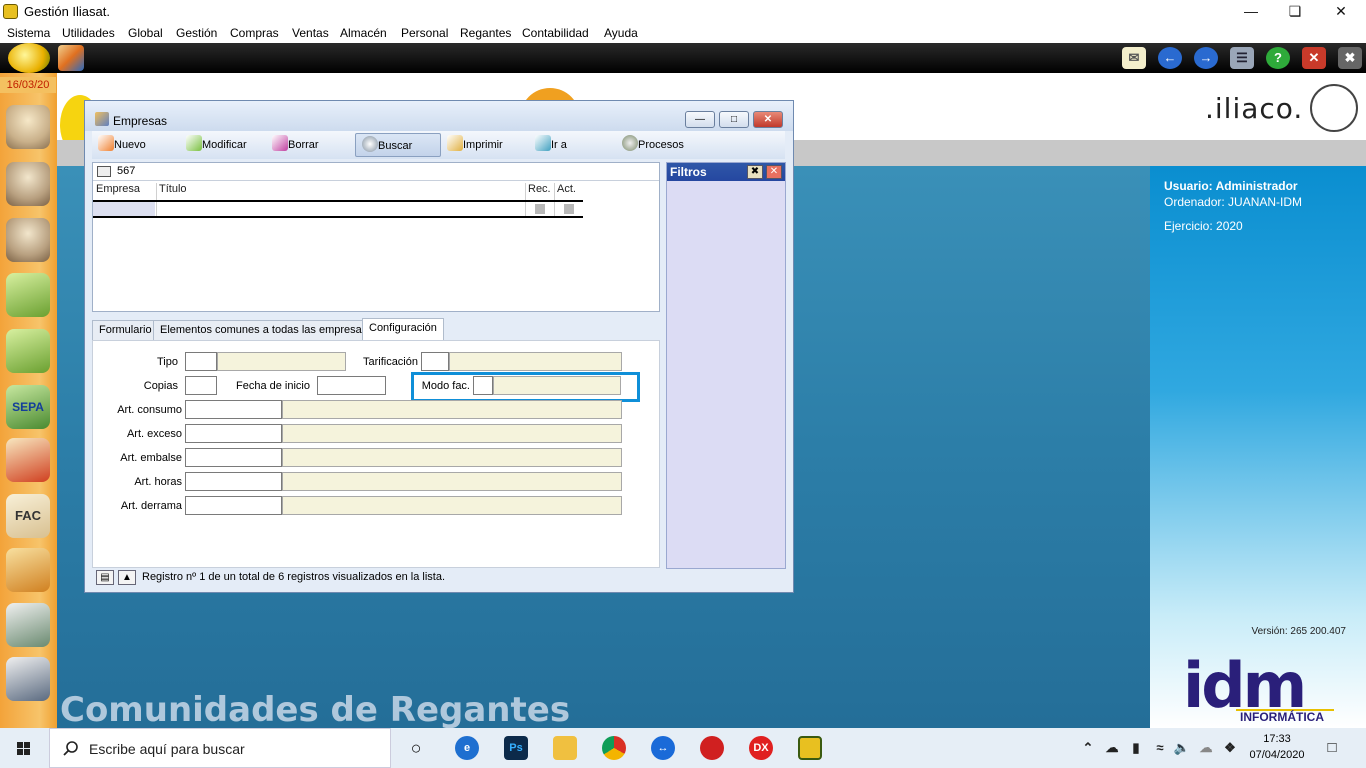 This screenshot has height=768, width=1366. I want to click on close-window-icon: ✕, so click(1314, 58).